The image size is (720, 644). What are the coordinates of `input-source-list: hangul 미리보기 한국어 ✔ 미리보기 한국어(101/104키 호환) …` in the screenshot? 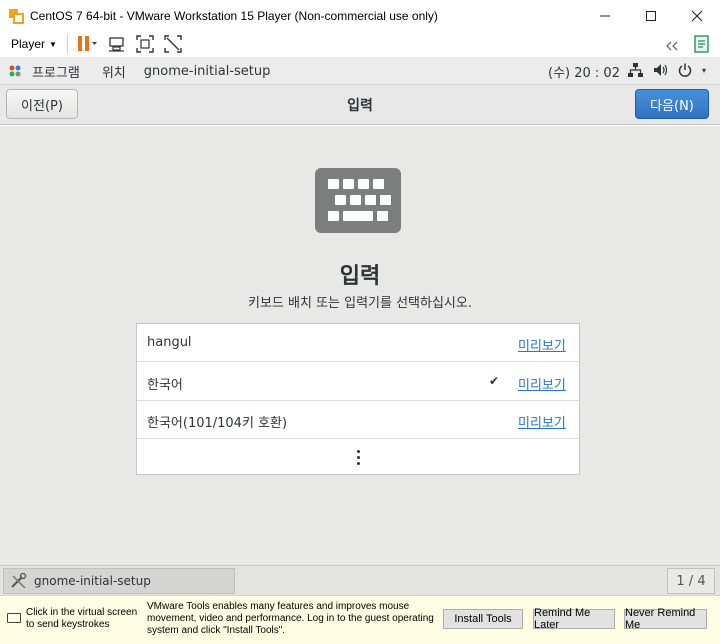 It's located at (358, 399).